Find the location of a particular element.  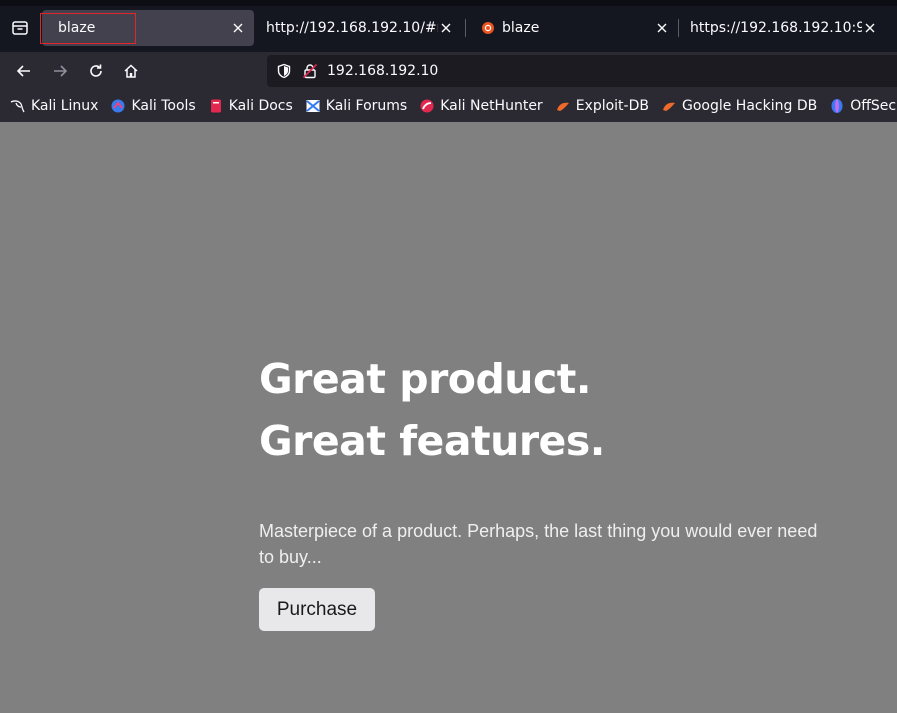

reload-button is located at coordinates (96, 71).